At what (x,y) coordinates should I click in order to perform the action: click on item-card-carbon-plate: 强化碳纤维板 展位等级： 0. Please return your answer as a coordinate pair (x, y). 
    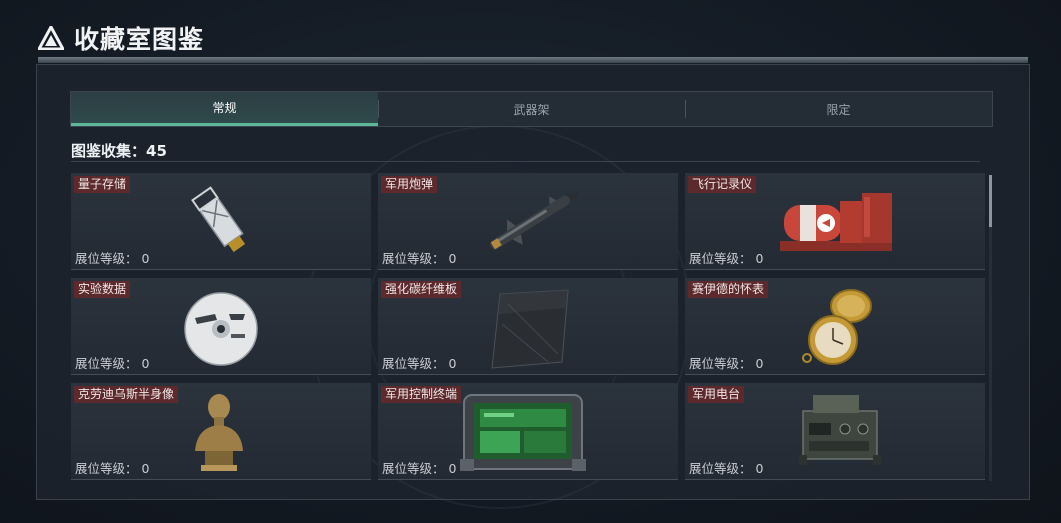
    Looking at the image, I should click on (528, 326).